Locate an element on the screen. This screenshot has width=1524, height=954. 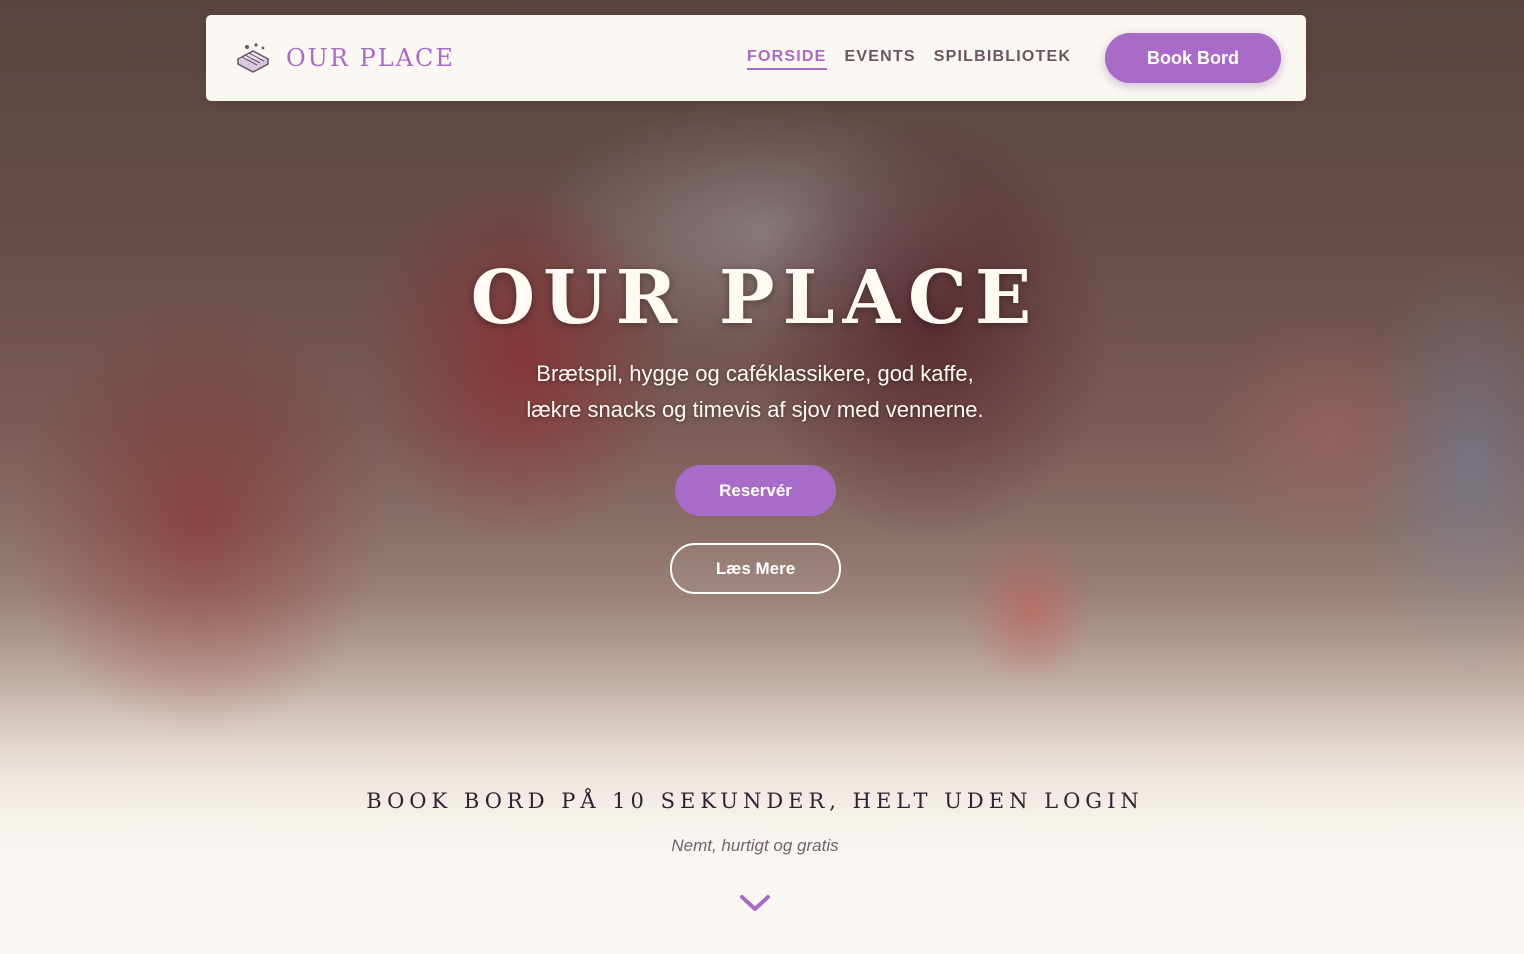
reserve-button: Reservér is located at coordinates (755, 490).